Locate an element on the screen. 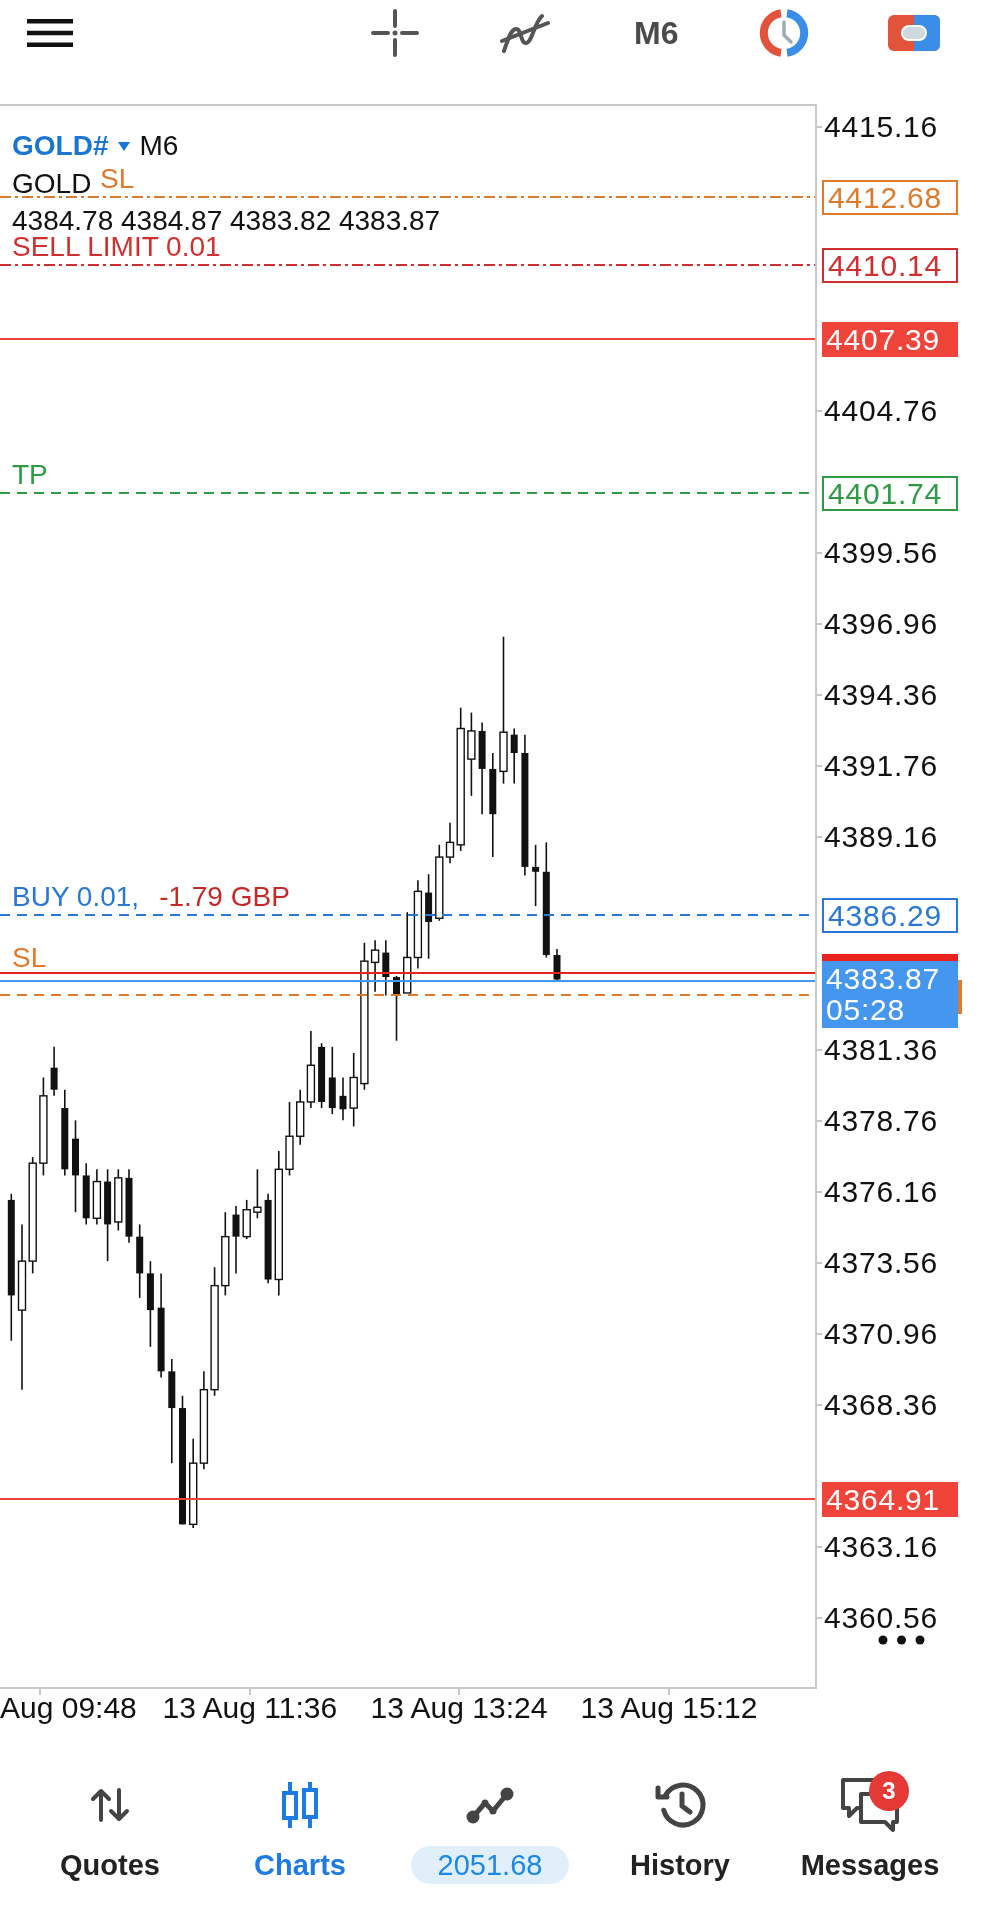 The width and height of the screenshot is (982, 1920). crosshair-icon is located at coordinates (395, 33).